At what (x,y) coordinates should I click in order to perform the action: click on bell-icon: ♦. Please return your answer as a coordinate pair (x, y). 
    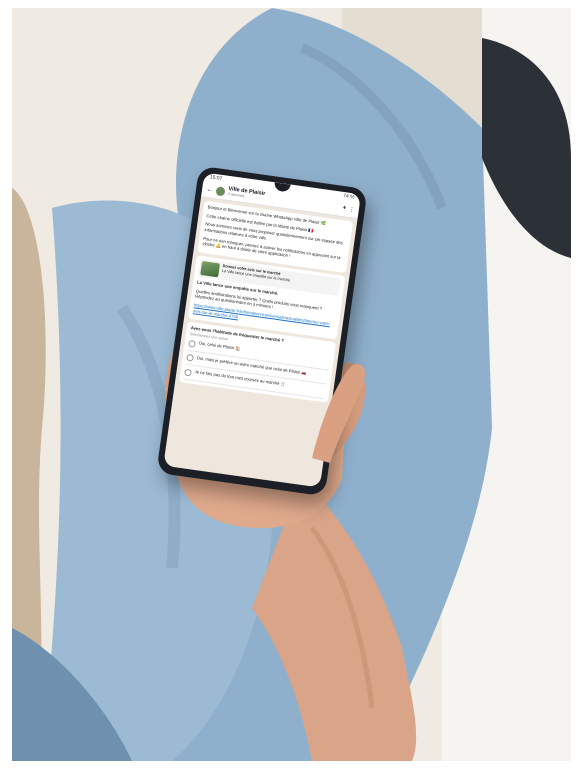
    Looking at the image, I should click on (344, 208).